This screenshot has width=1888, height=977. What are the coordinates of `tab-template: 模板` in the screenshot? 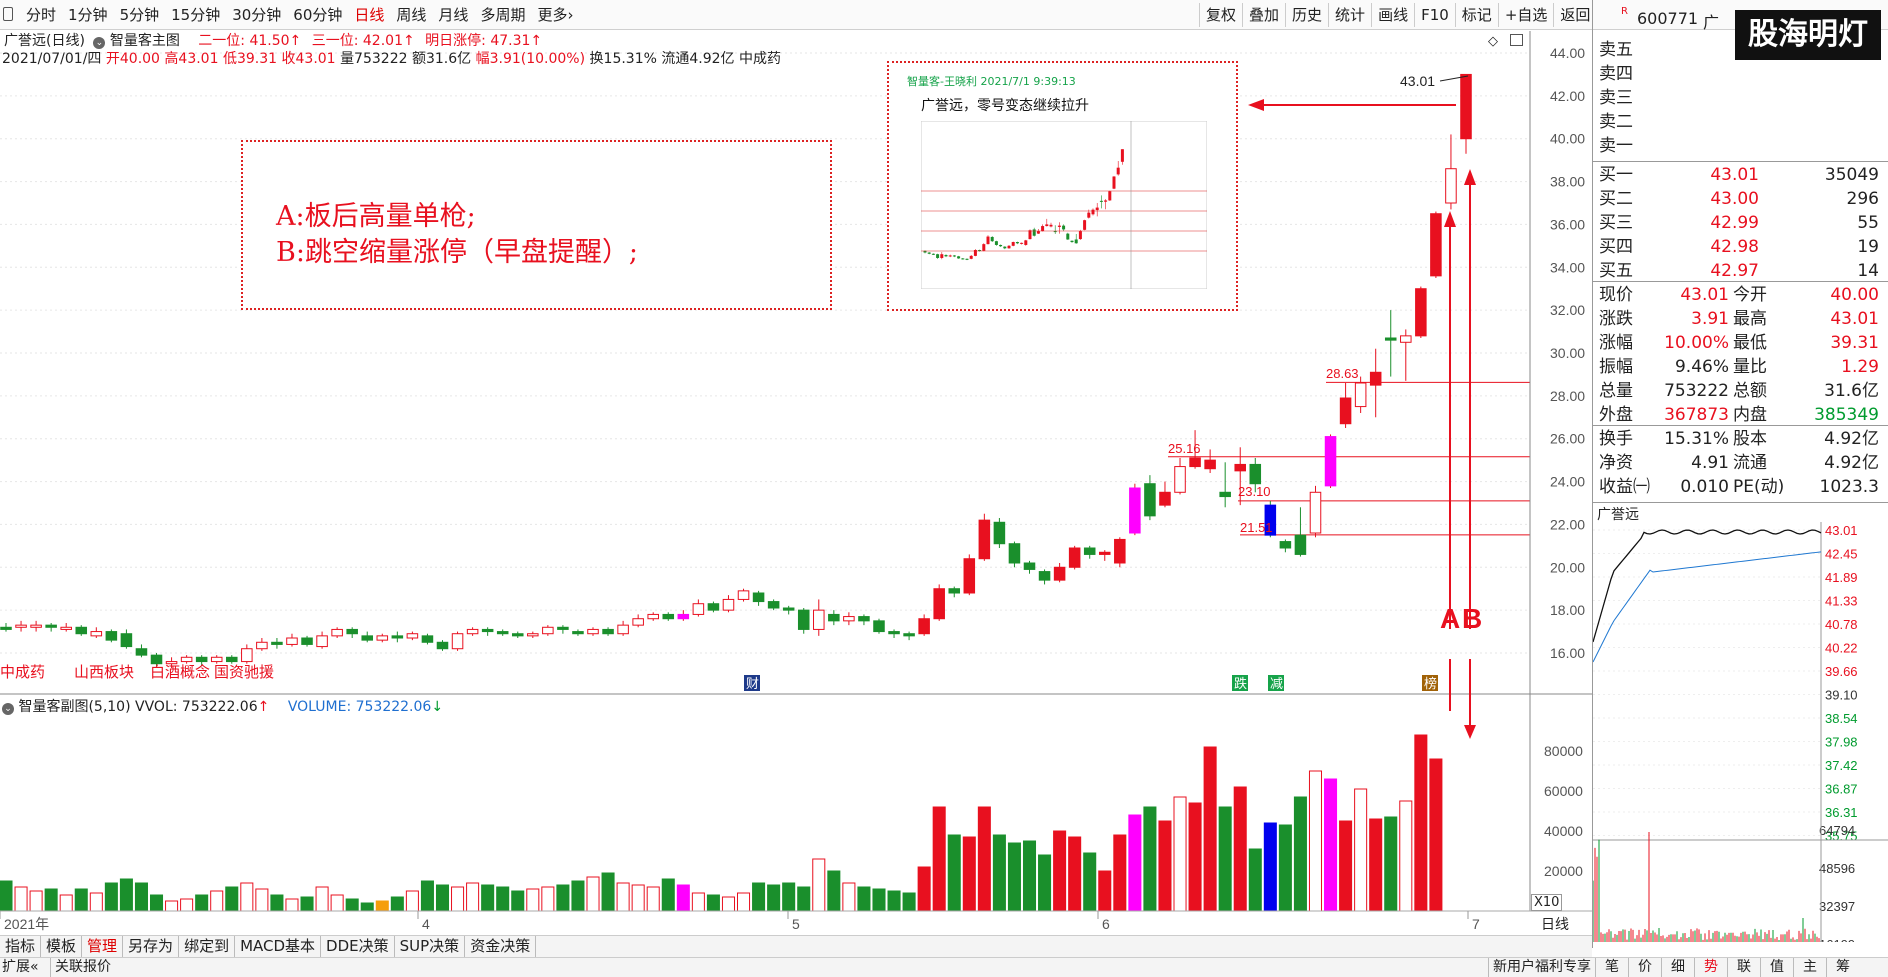 It's located at (61, 946).